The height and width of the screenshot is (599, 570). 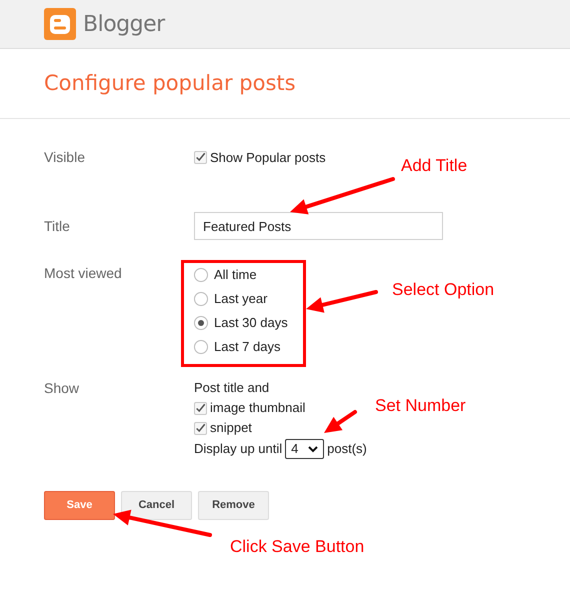 What do you see at coordinates (268, 157) in the screenshot?
I see `checkbox-label: Show Popular posts` at bounding box center [268, 157].